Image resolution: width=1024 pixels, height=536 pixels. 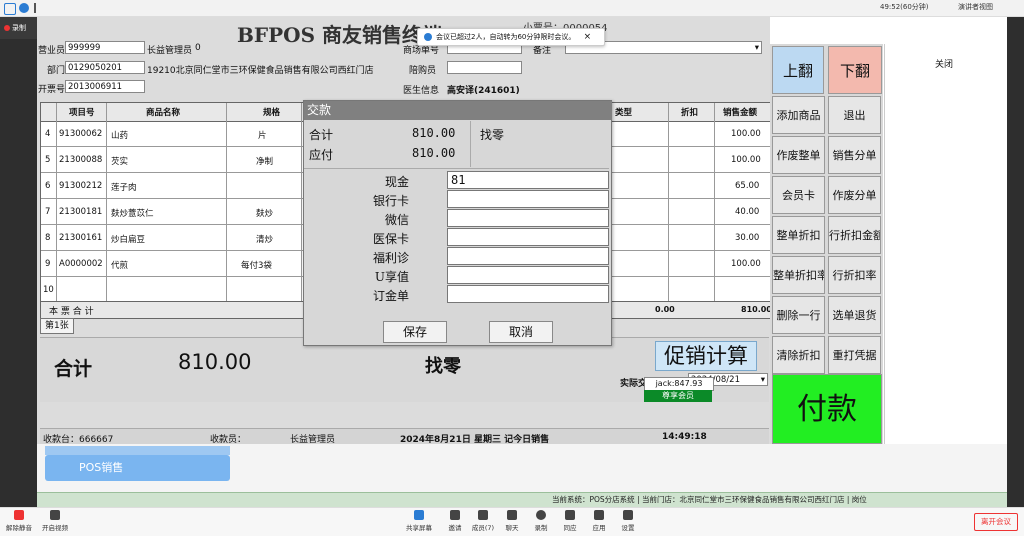 I want to click on reprint-button: 重打凭据, so click(x=854, y=355).